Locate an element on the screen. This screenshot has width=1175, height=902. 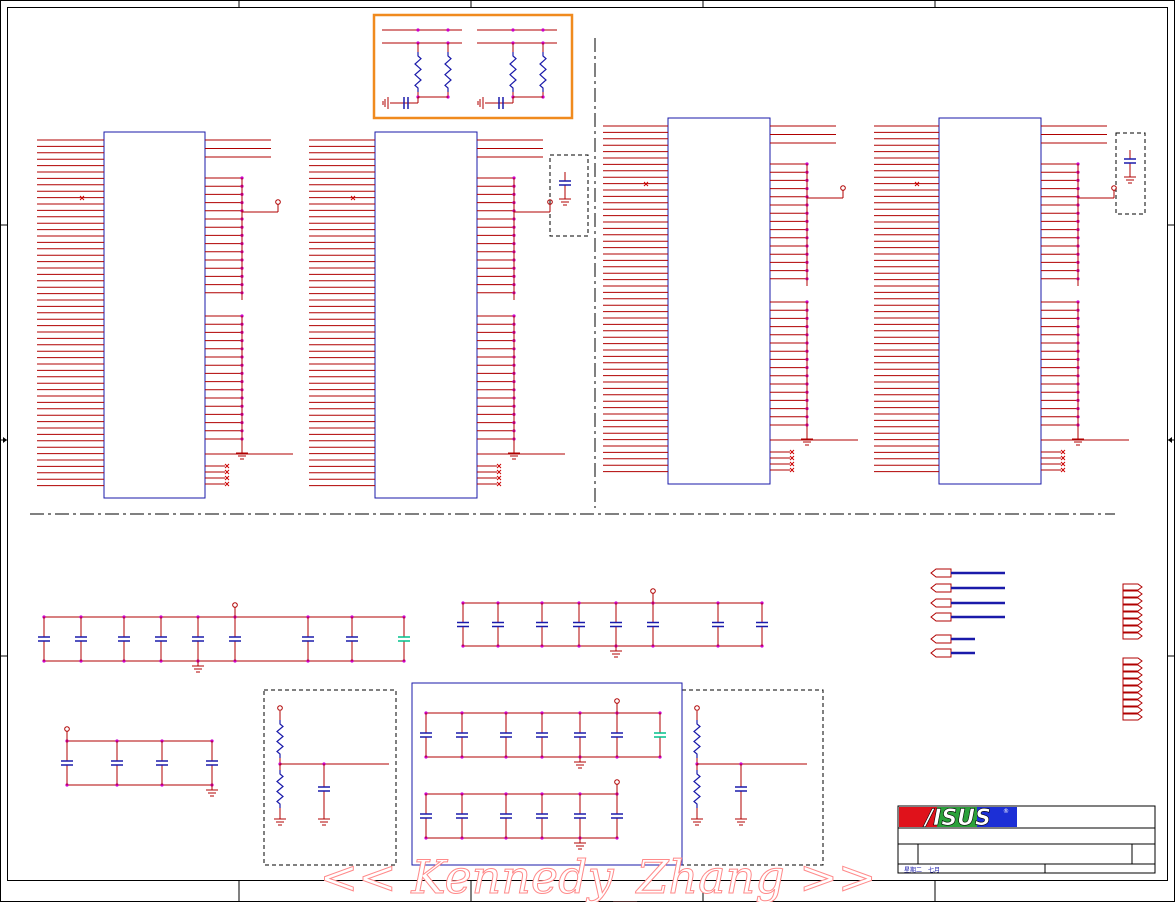
title-block: /ISUS ® 星期二 七月 is located at coordinates (1026, 839).